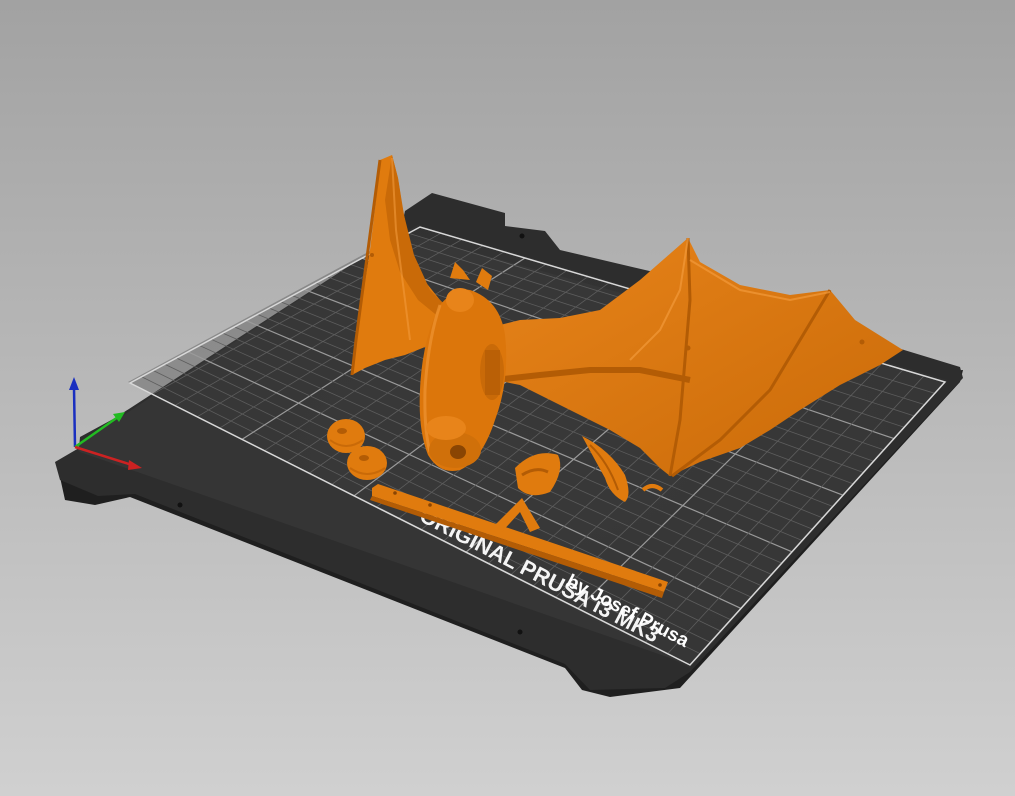 This screenshot has width=1015, height=796. What do you see at coordinates (367, 463) in the screenshot?
I see `eye-part` at bounding box center [367, 463].